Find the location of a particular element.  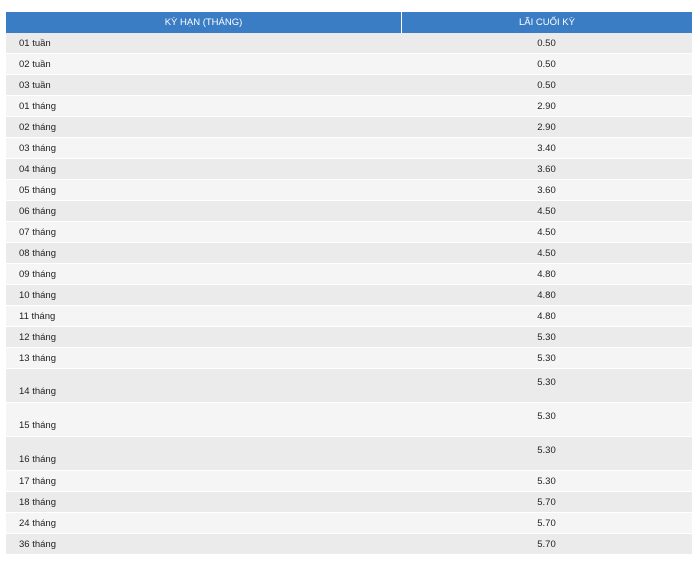

table-row: 10 tháng 4.80 is located at coordinates (349, 295).